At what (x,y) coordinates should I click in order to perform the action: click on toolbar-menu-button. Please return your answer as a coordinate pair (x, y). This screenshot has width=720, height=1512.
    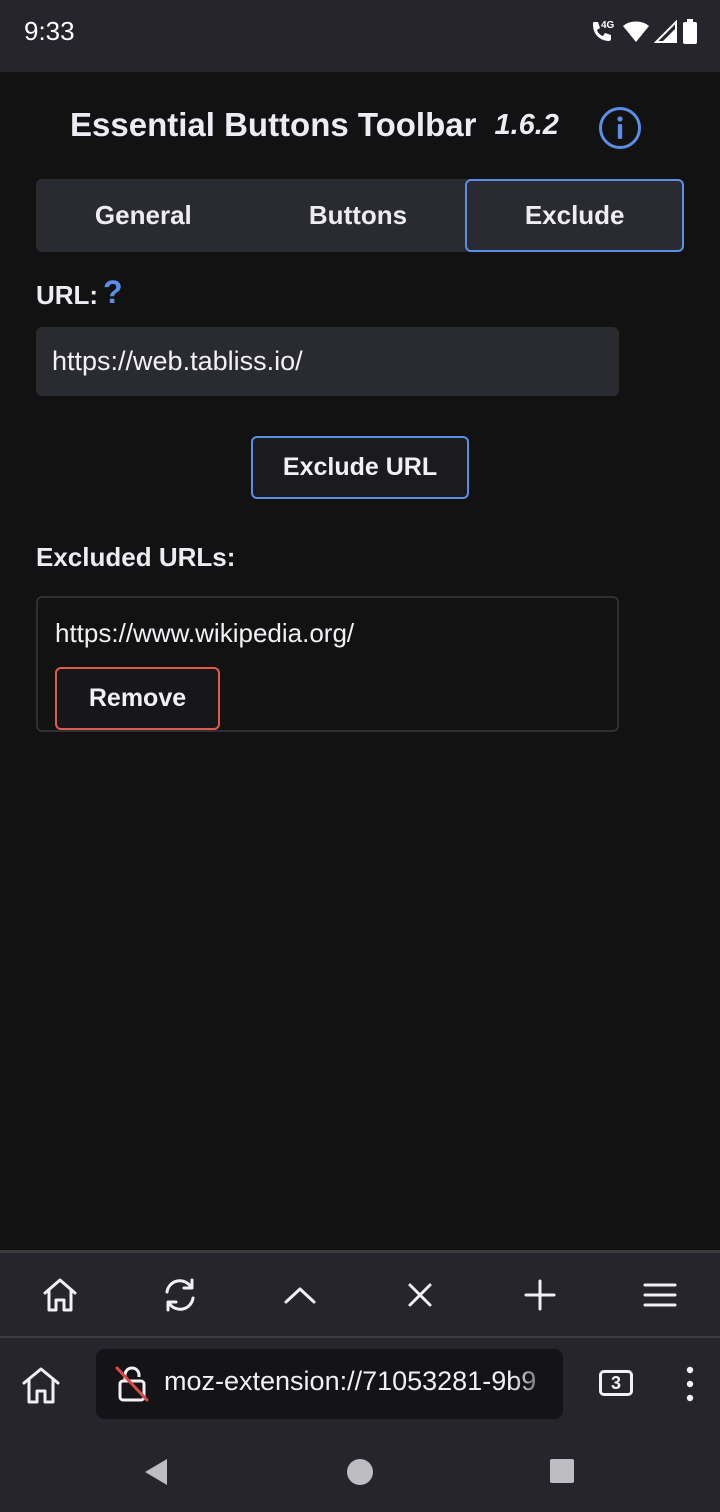
    Looking at the image, I should click on (660, 1295).